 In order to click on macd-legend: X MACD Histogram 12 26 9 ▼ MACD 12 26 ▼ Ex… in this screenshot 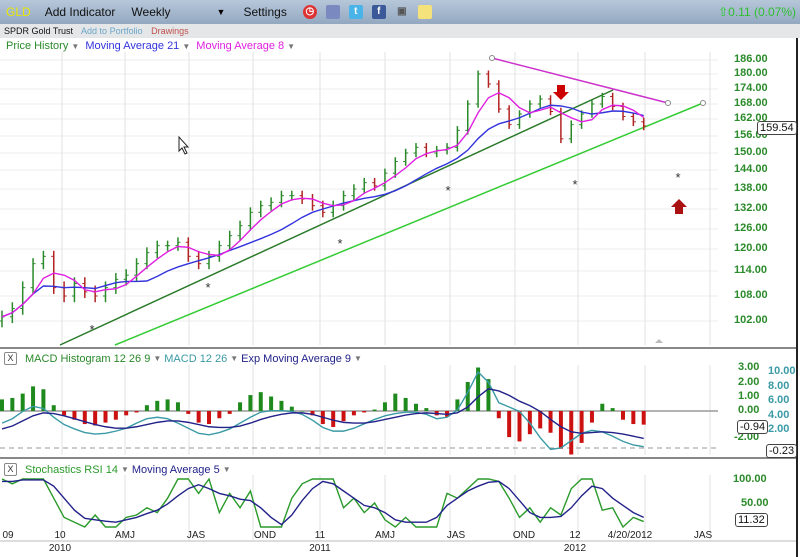, I will do `click(184, 358)`.